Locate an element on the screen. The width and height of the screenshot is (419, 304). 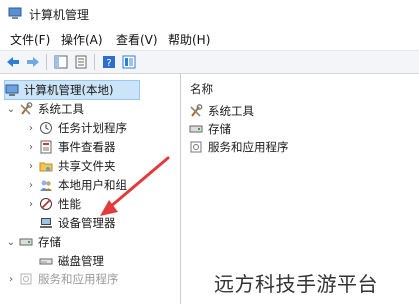
watermark-text: 远方科技手游平台 is located at coordinates (296, 284).